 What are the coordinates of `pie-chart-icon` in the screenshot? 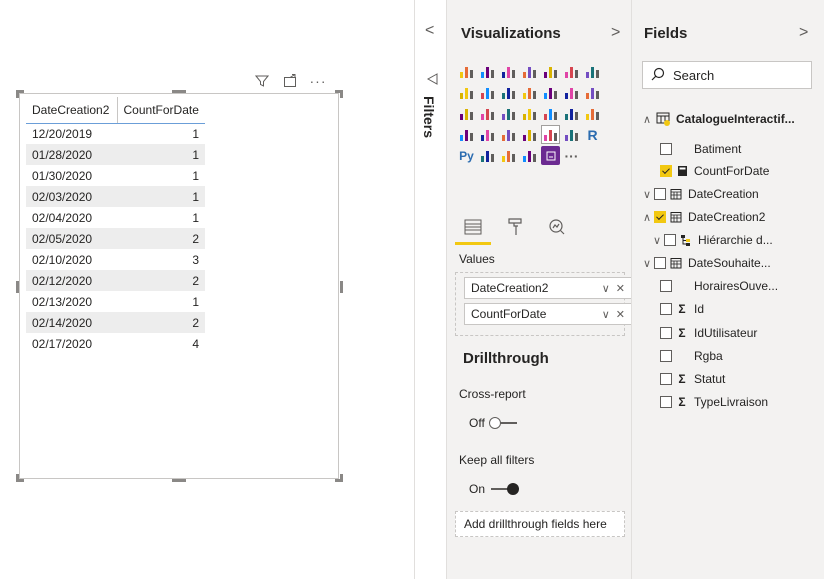 It's located at (487, 113).